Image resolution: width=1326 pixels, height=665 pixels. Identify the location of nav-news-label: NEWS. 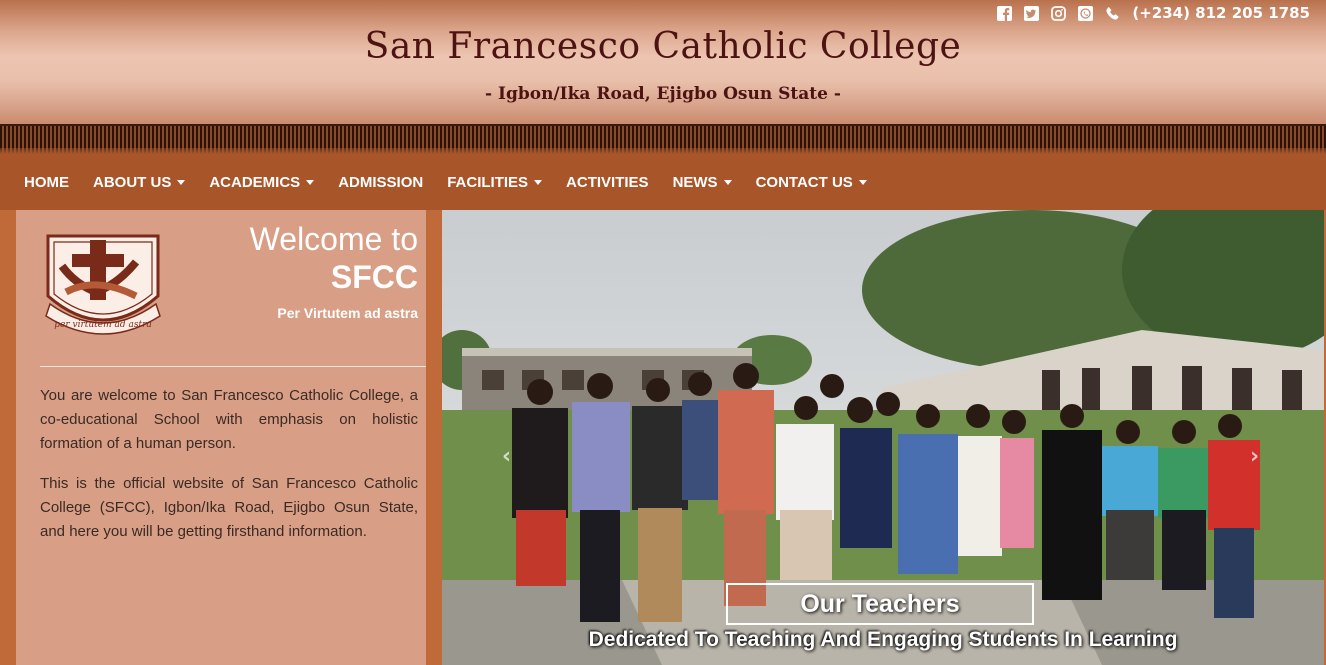
(695, 182).